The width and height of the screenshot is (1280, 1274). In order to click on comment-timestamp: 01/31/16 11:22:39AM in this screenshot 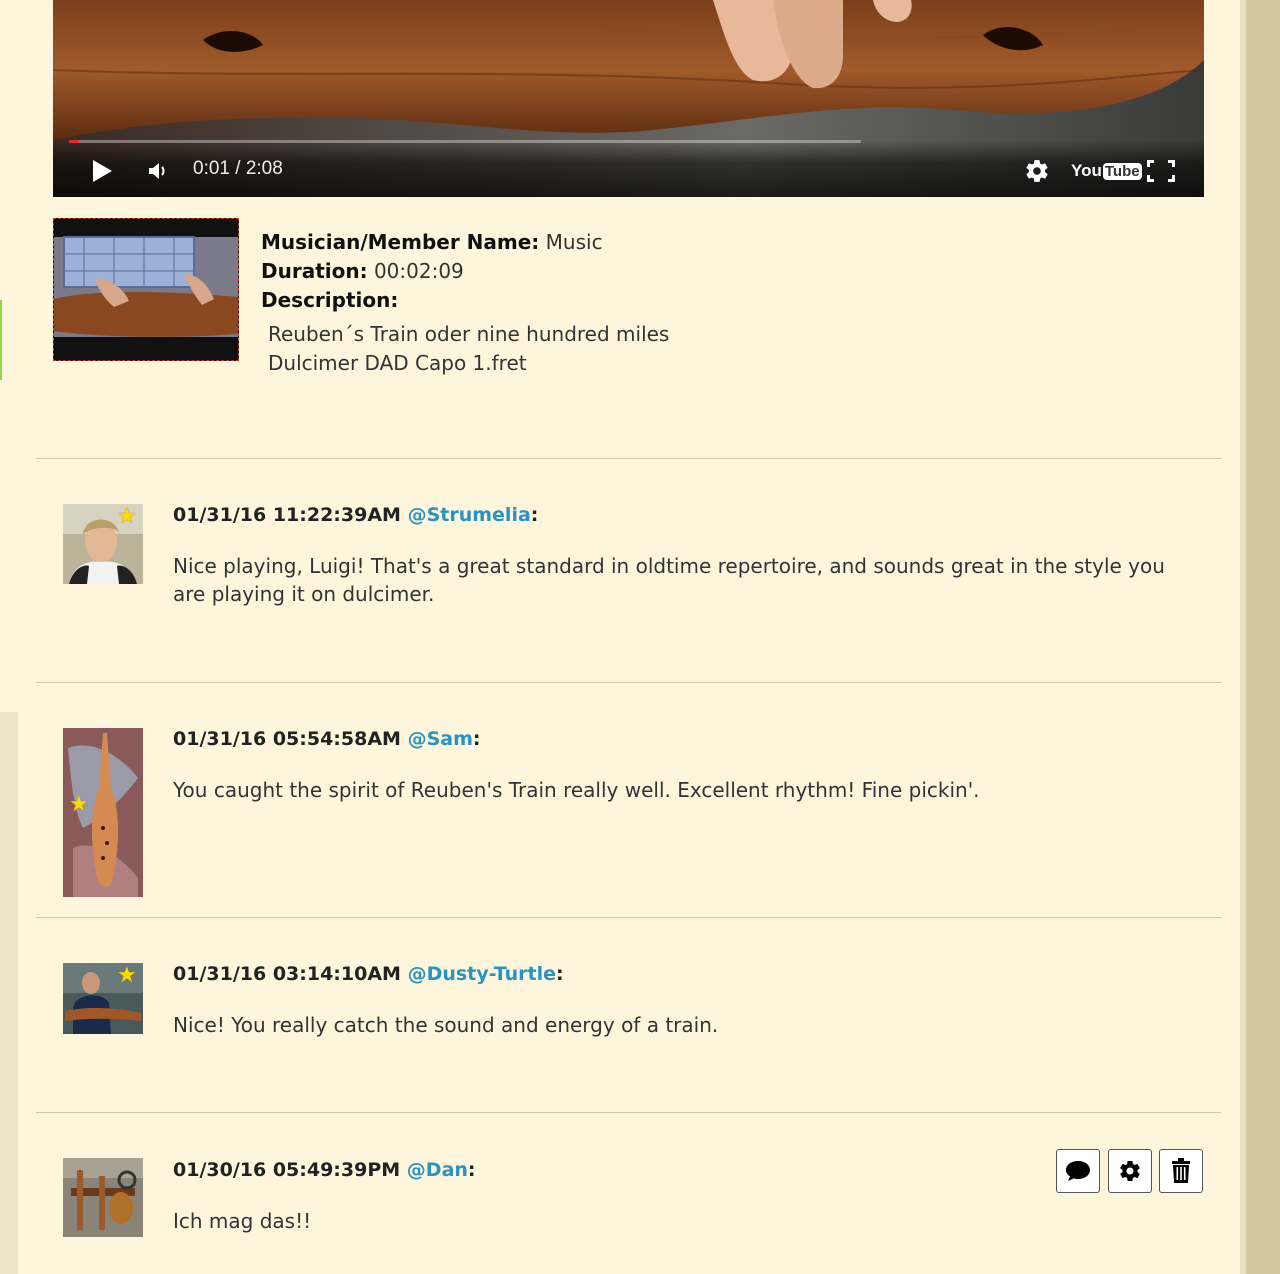, I will do `click(287, 515)`.